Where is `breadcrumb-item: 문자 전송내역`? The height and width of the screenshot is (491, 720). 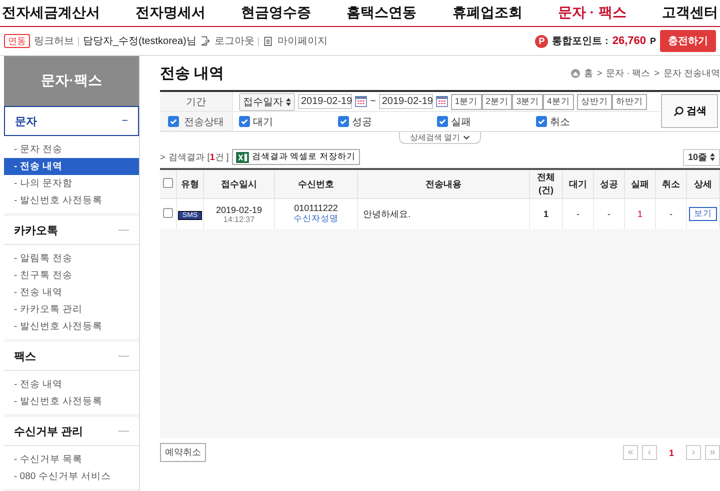 breadcrumb-item: 문자 전송내역 is located at coordinates (691, 73).